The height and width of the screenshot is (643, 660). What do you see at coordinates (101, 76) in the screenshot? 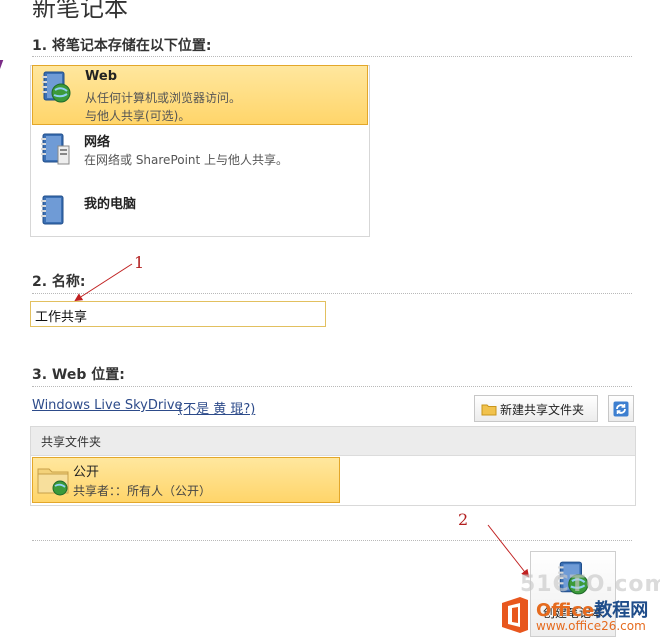
I see `location-web-name: Web` at bounding box center [101, 76].